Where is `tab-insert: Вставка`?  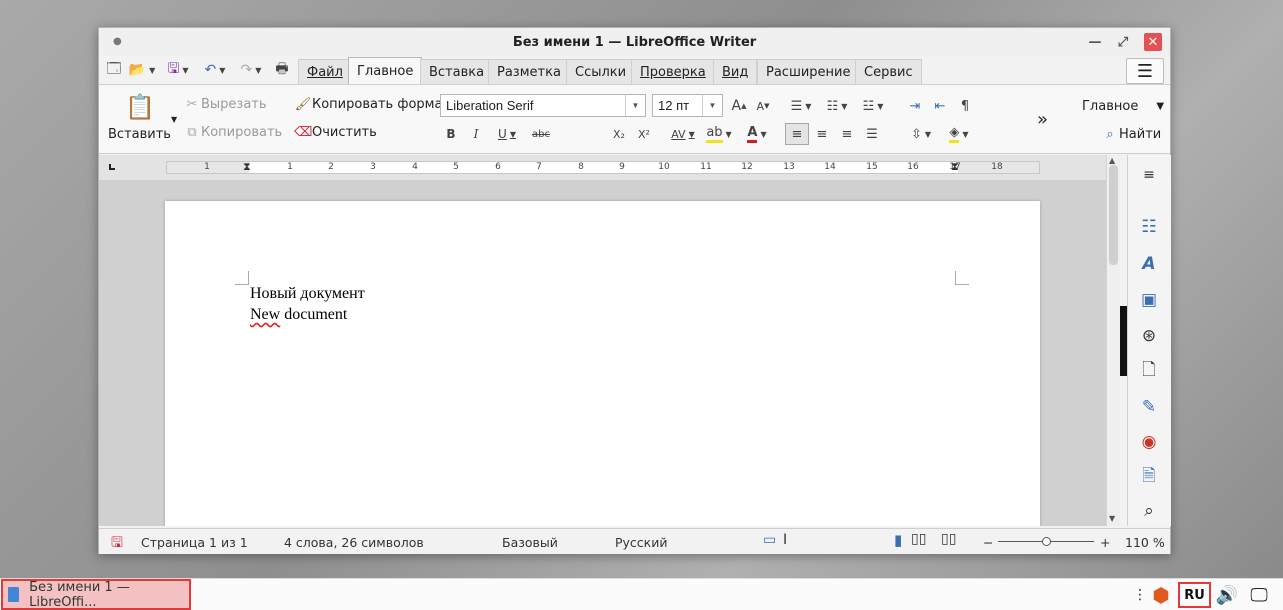
tab-insert: Вставка is located at coordinates (457, 71).